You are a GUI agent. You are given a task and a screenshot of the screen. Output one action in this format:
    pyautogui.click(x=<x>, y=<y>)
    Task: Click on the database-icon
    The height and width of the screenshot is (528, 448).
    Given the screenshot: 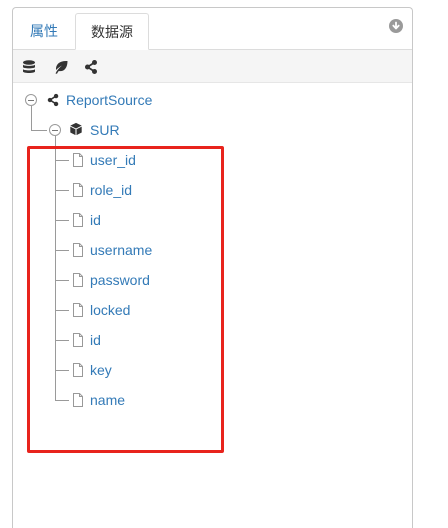 What is the action you would take?
    pyautogui.click(x=29, y=67)
    